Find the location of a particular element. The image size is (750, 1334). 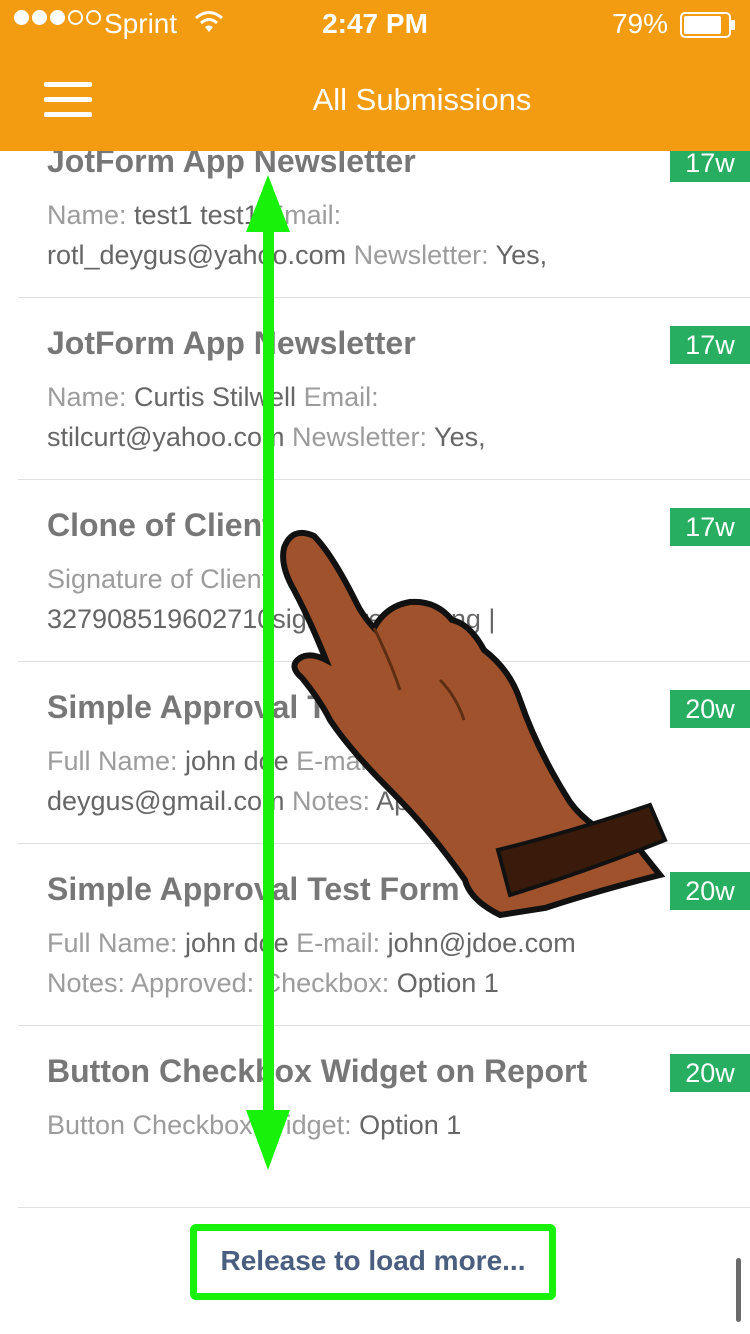

field-label: Button Checkbox Widget: is located at coordinates (203, 1125).